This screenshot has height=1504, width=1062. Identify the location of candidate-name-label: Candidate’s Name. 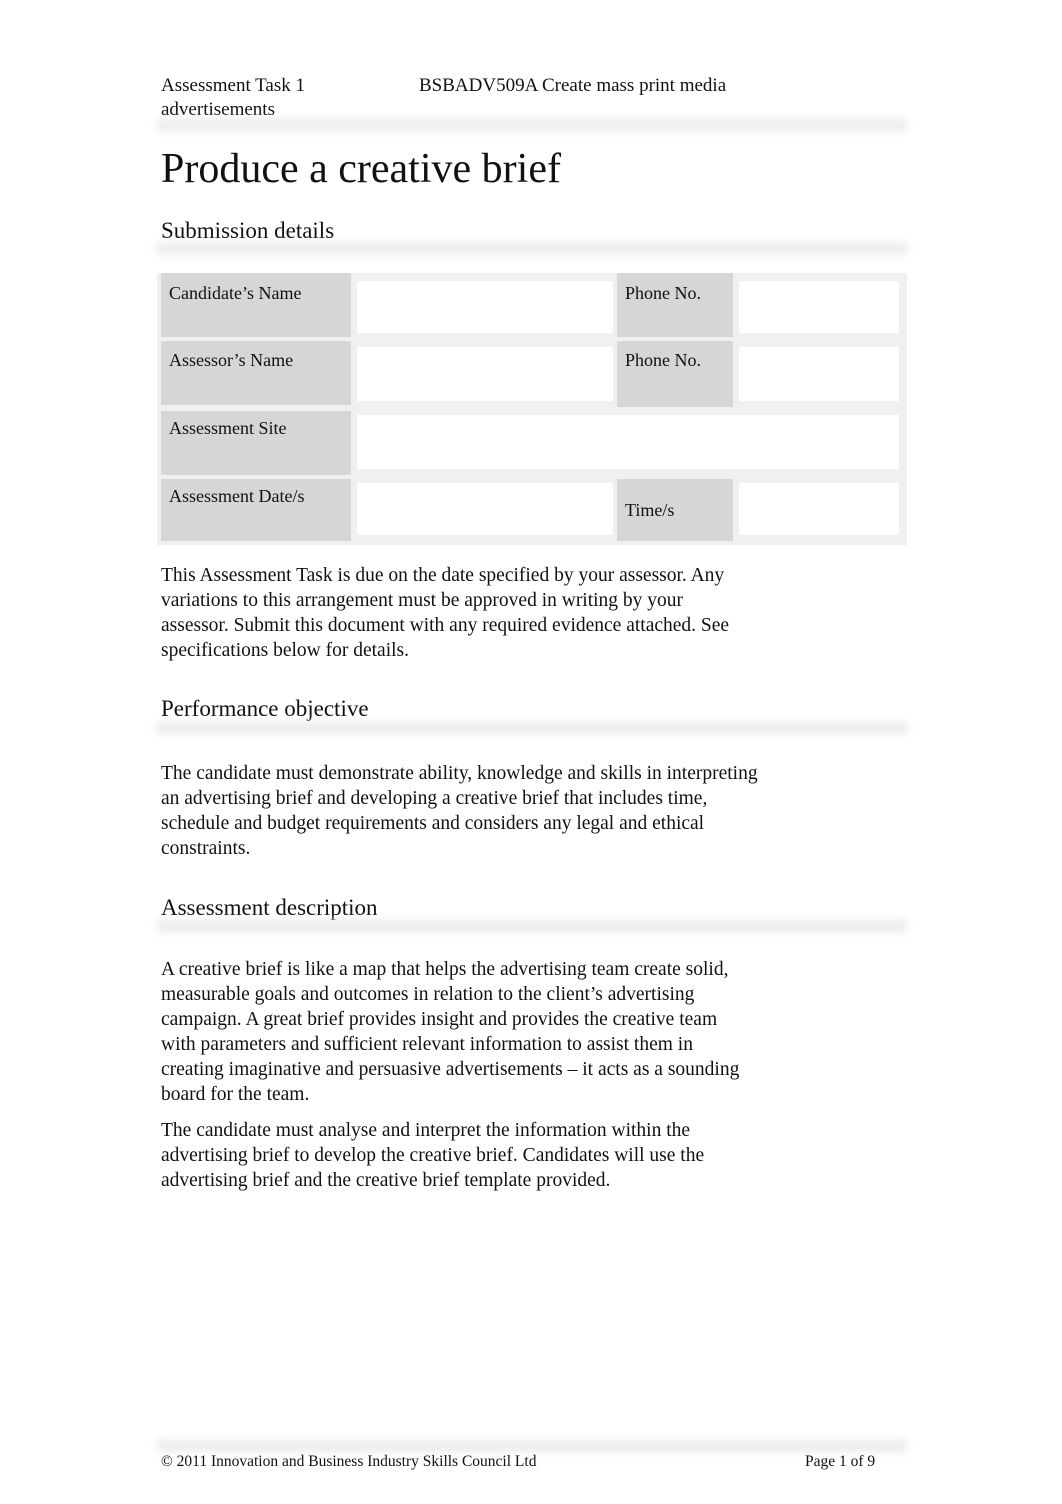
(256, 305).